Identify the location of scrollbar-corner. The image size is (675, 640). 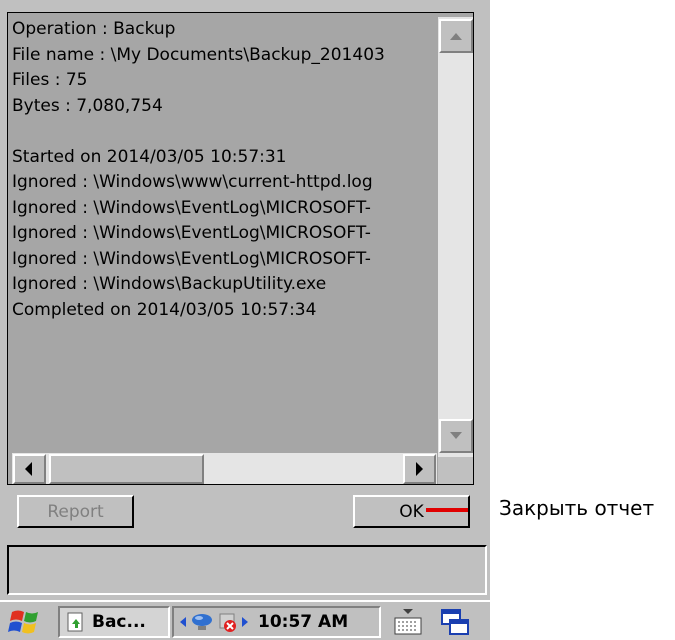
(455, 470).